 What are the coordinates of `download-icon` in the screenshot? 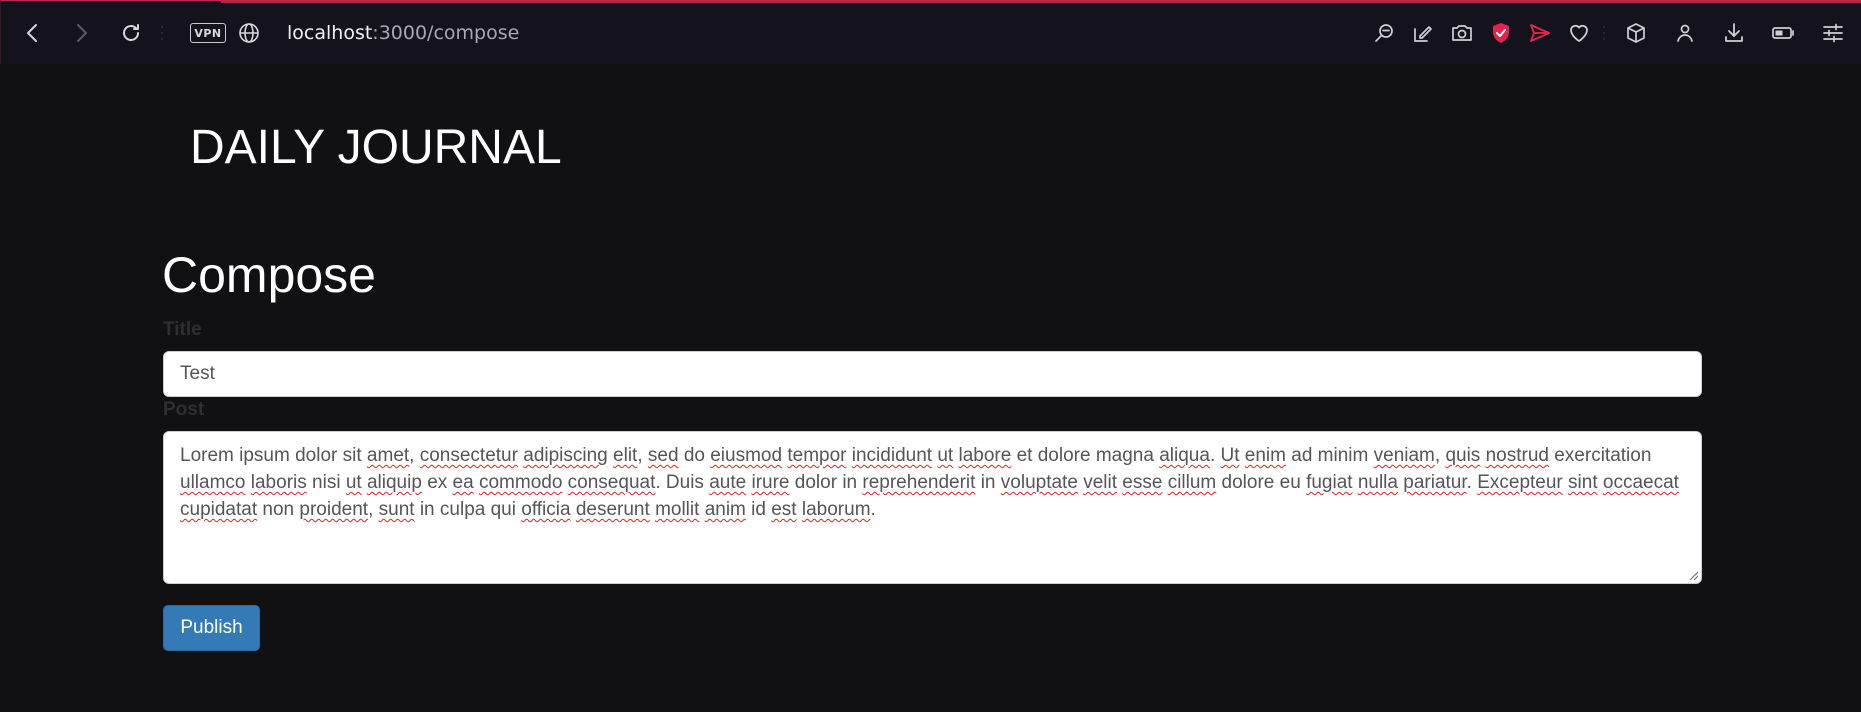 It's located at (1734, 33).